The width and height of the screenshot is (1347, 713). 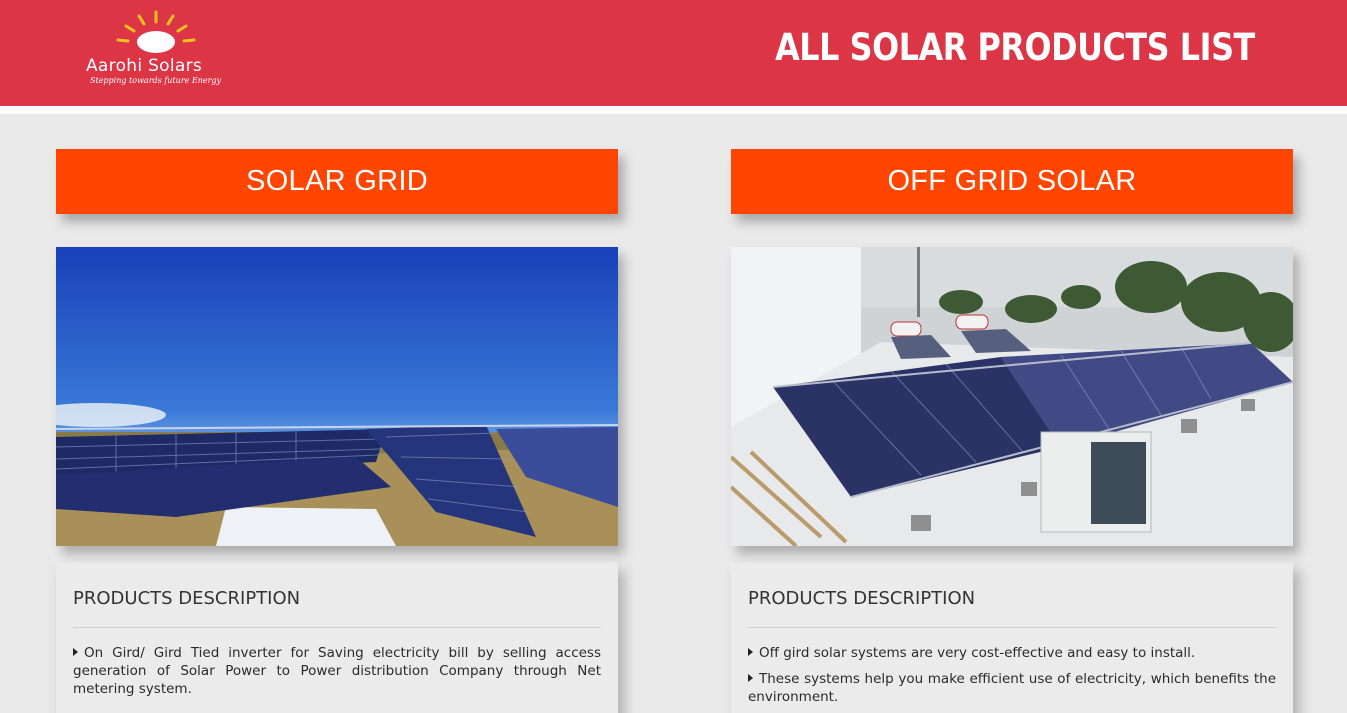 I want to click on product-banner: OFF GRID SOLAR, so click(x=1012, y=181).